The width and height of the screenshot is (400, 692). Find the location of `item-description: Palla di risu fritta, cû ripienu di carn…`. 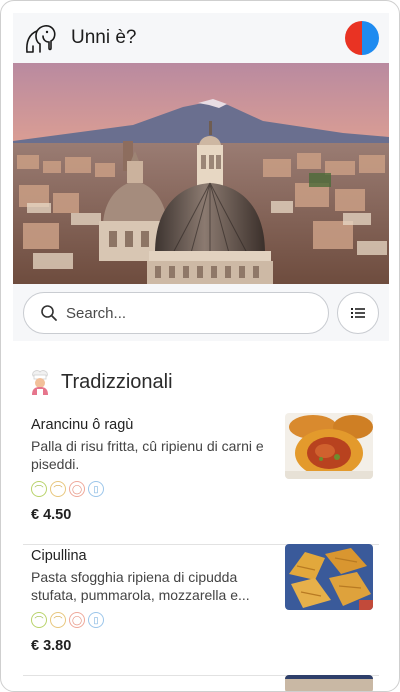

item-description: Palla di risu fritta, cû ripienu di carn… is located at coordinates (147, 455).